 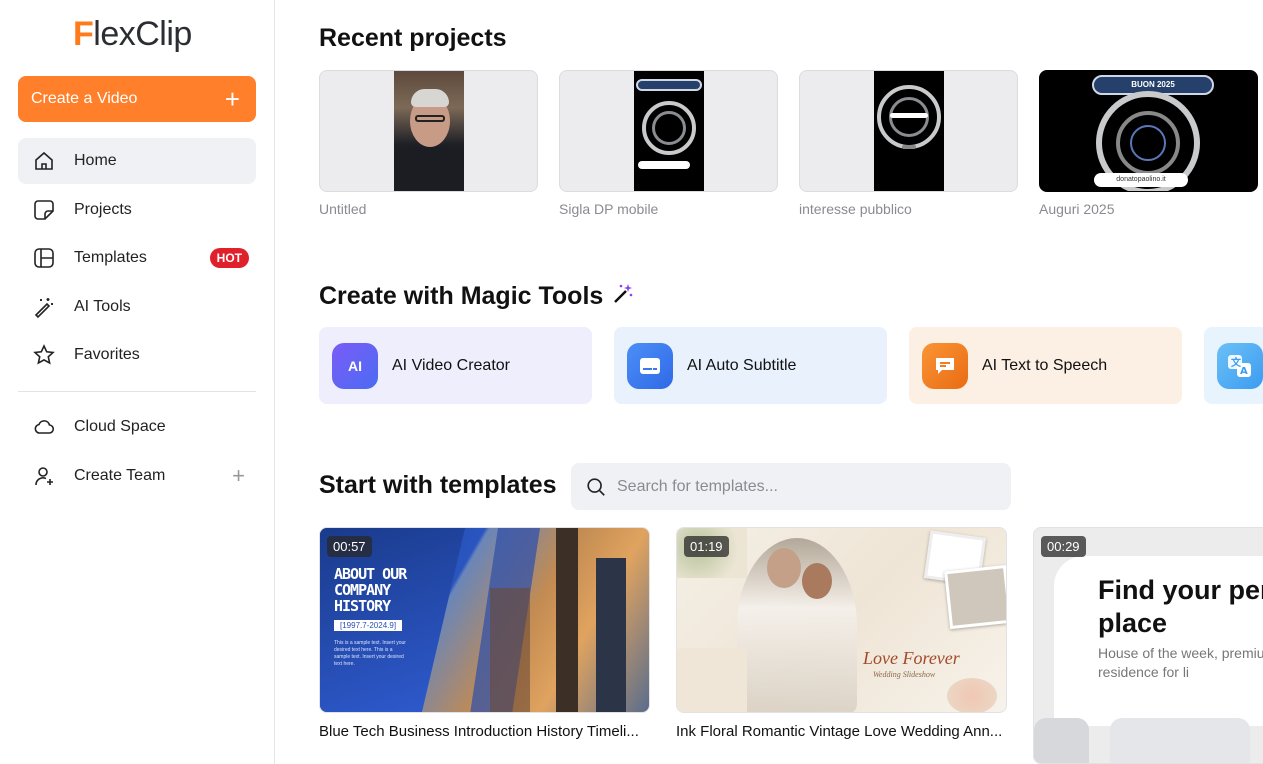 I want to click on sidebar-item-favorites: Favorites, so click(x=137, y=355).